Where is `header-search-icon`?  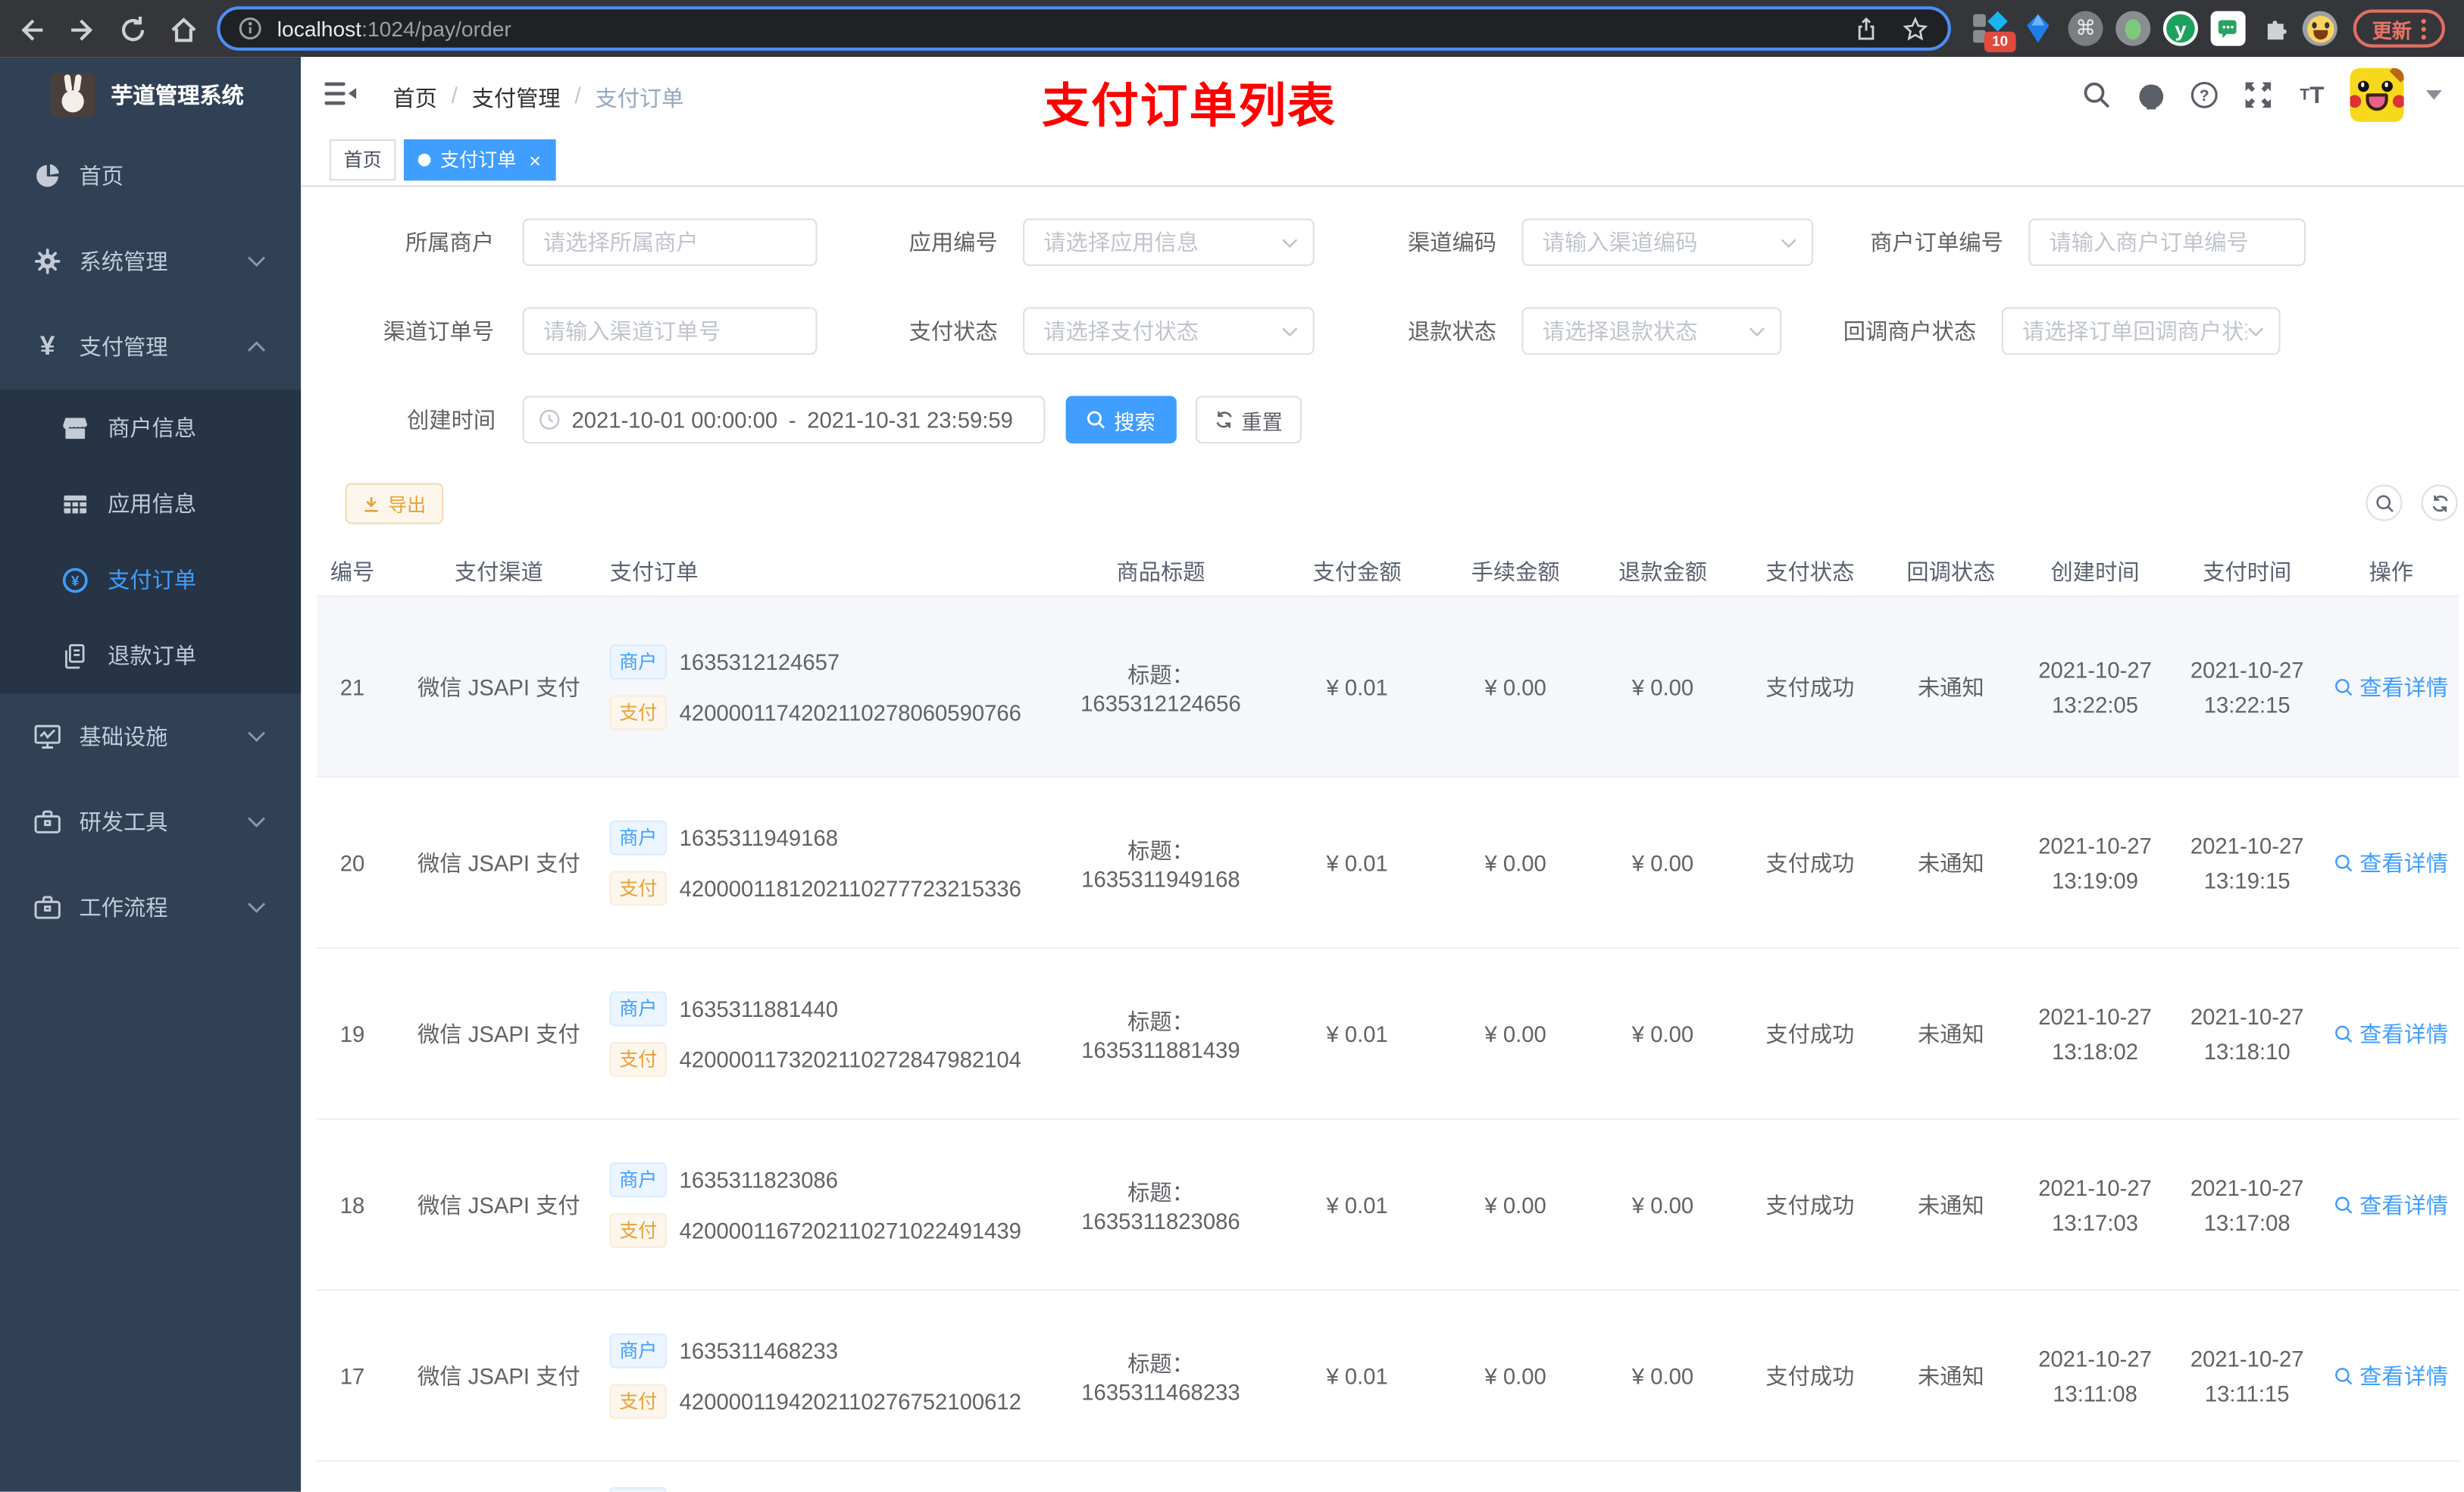 header-search-icon is located at coordinates (2096, 95).